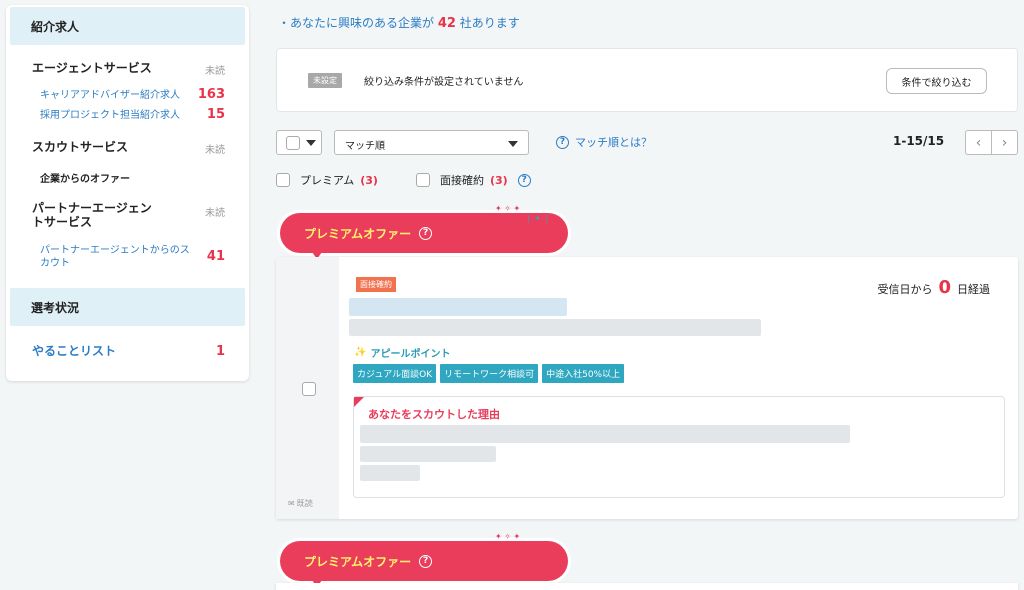 The height and width of the screenshot is (590, 1024). I want to click on appeal-tags: カジュアル面談OK リモートワーク相談可 中途入社50%以上, so click(489, 373).